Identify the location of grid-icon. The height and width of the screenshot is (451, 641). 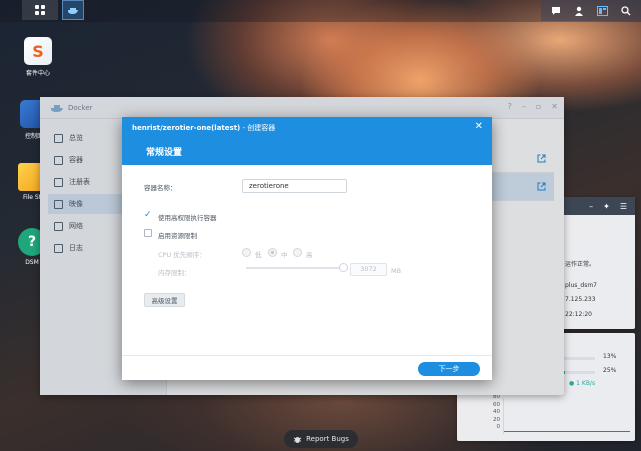
(40, 10).